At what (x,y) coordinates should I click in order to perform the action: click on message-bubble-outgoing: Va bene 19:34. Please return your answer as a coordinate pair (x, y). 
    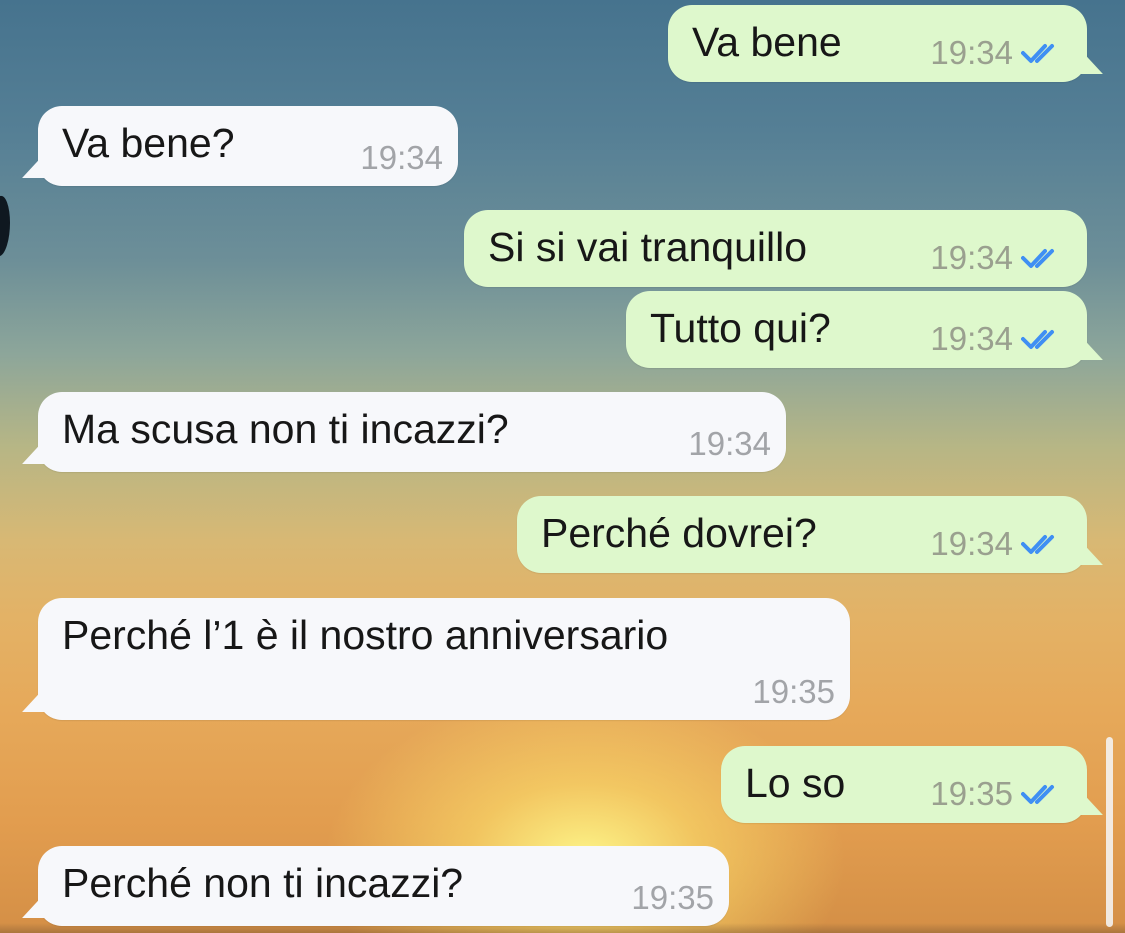
    Looking at the image, I should click on (885, 43).